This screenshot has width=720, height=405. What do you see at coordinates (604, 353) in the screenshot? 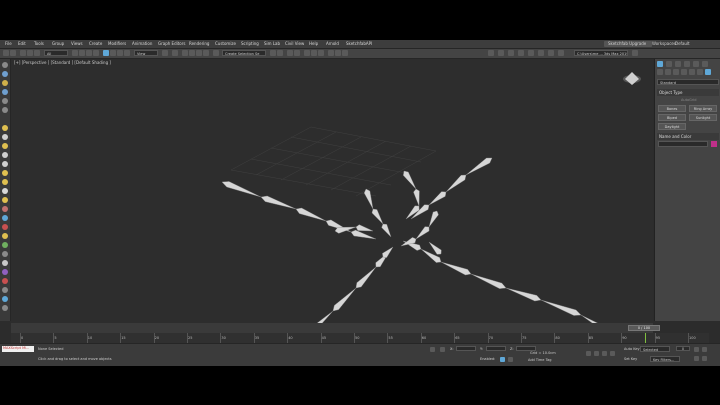
I see `play-icon` at bounding box center [604, 353].